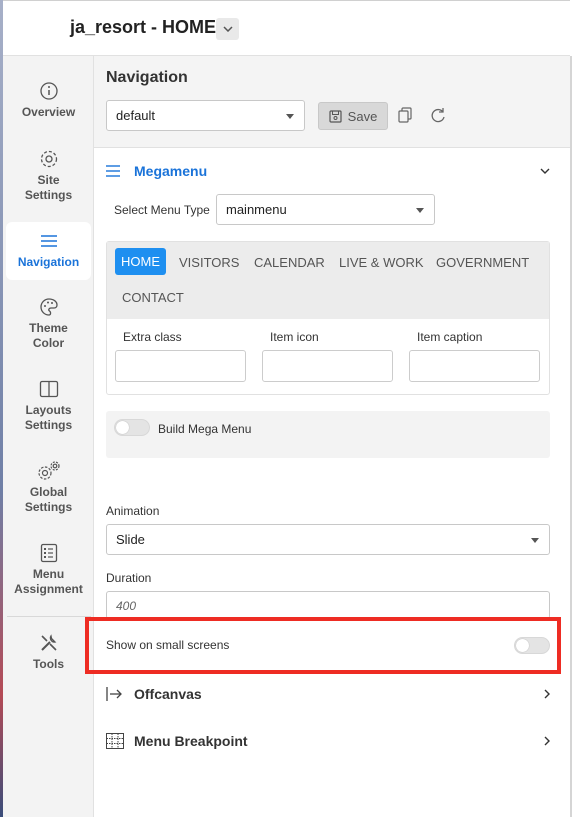 This screenshot has height=817, width=572. I want to click on sidebar-item-theme-color: Theme Color, so click(48, 325).